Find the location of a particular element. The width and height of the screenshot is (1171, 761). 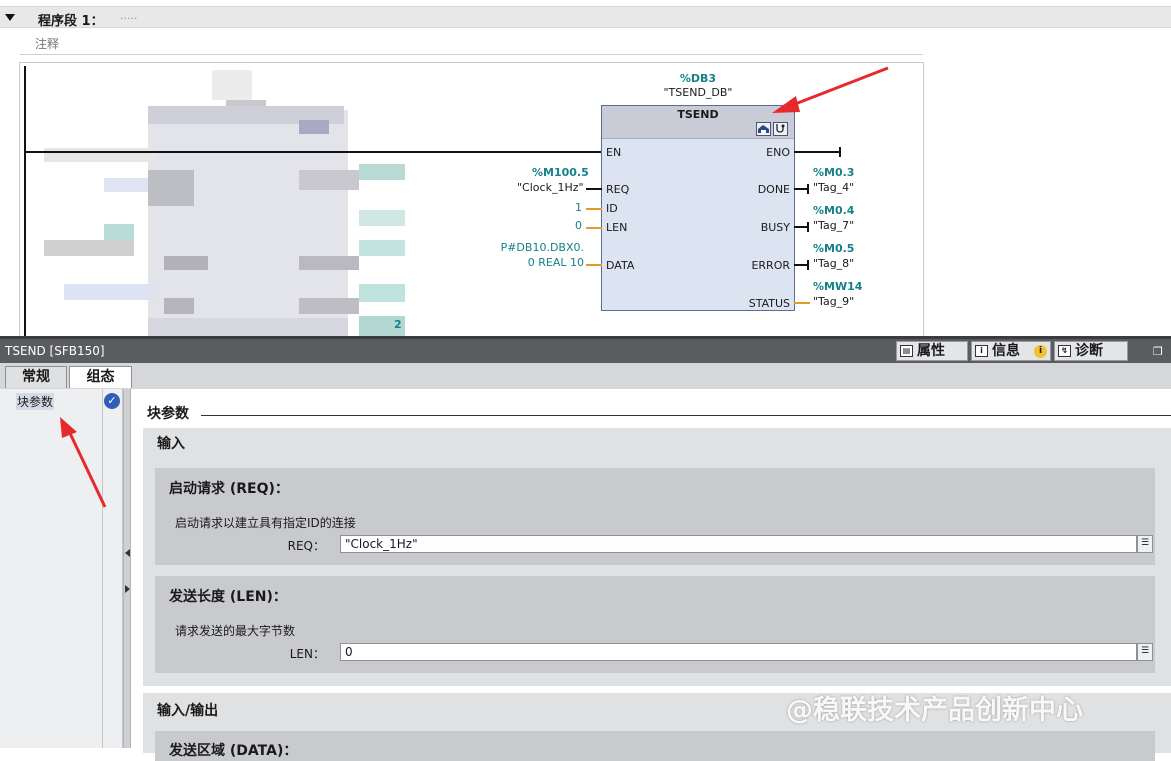

power-rail is located at coordinates (25, 201).